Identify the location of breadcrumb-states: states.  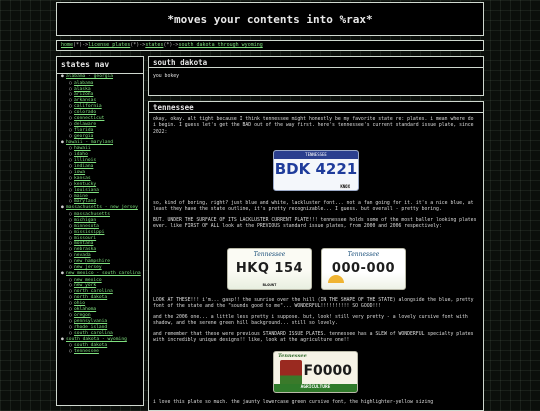
(154, 45).